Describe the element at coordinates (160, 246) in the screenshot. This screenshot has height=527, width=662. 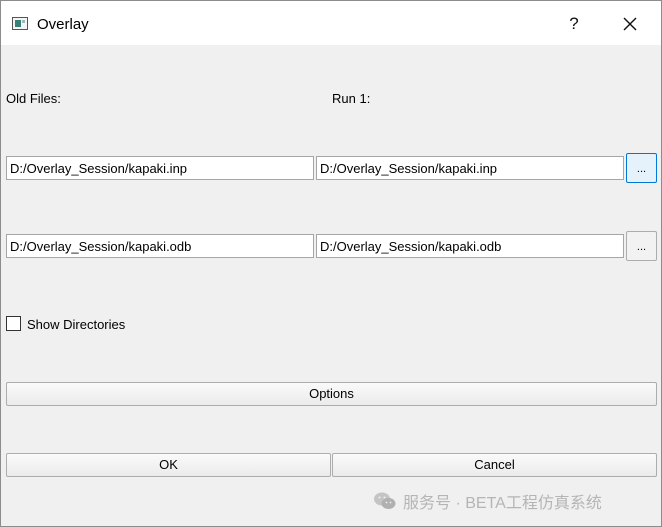
I see `old-odb-file-field` at that location.